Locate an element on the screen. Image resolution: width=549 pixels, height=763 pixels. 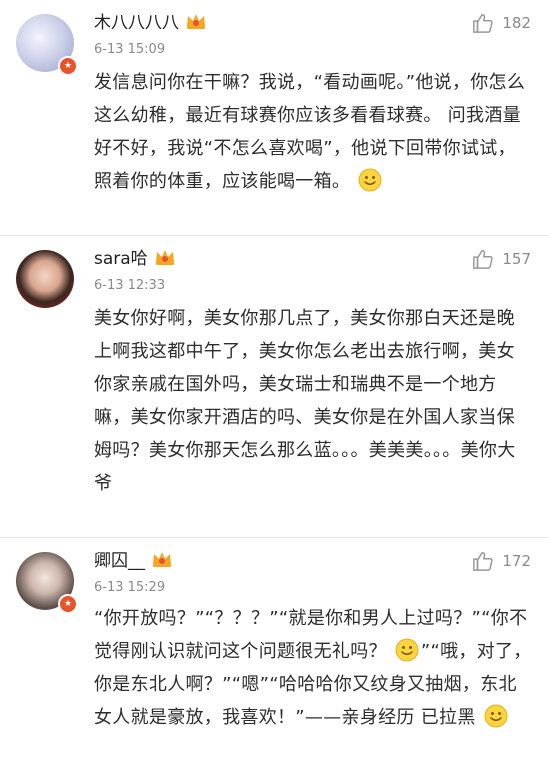
comment-header: 木八八八八 is located at coordinates (150, 20).